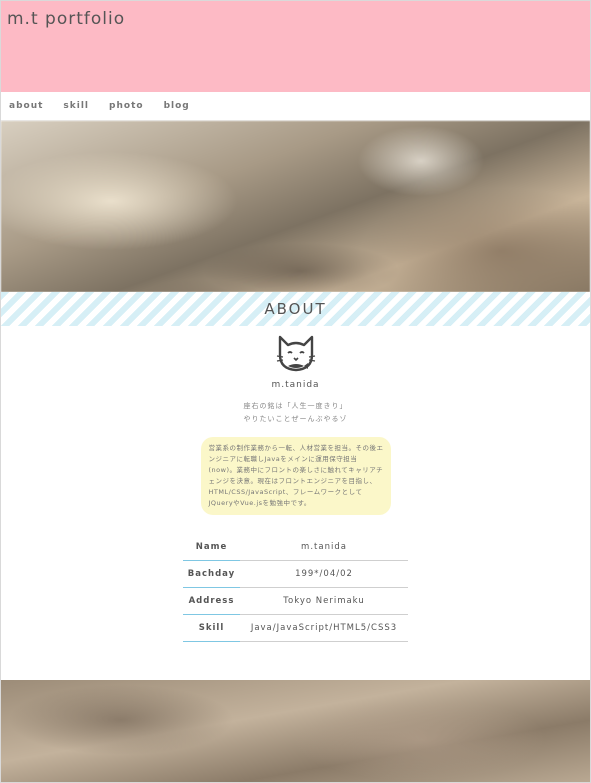  What do you see at coordinates (66, 19) in the screenshot?
I see `site-title: m.t portfolio` at bounding box center [66, 19].